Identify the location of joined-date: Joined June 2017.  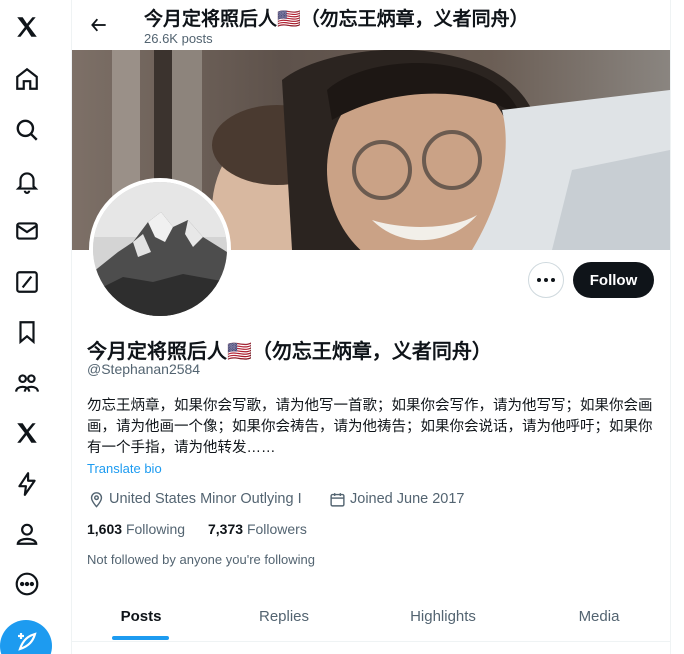
(397, 499).